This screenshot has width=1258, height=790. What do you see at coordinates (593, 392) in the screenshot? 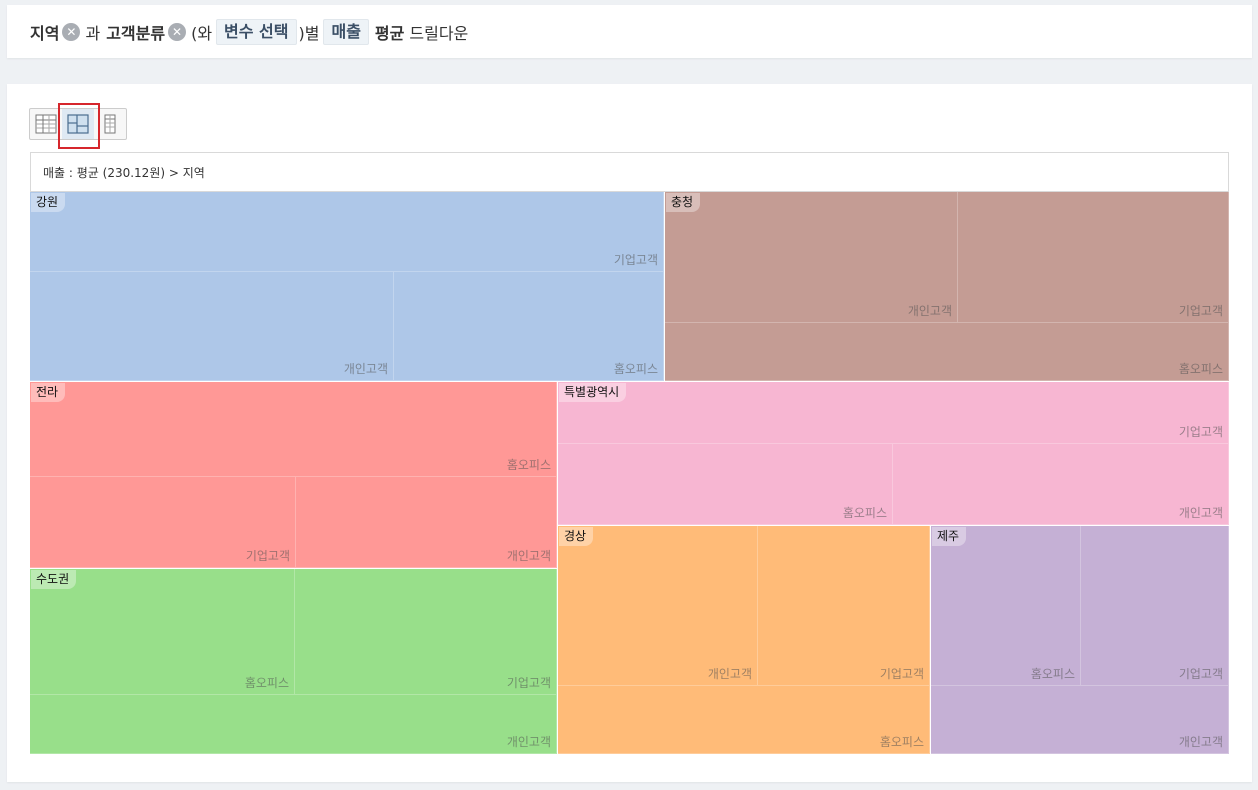
I see `treemap-region-label: 특별광역시` at bounding box center [593, 392].